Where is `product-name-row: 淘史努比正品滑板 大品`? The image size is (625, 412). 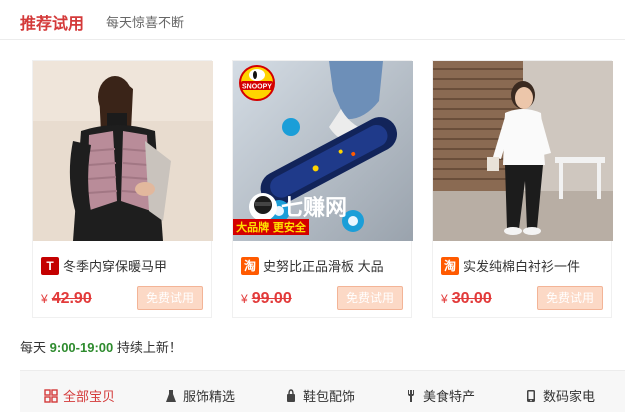 product-name-row: 淘史努比正品滑板 大品 is located at coordinates (324, 266).